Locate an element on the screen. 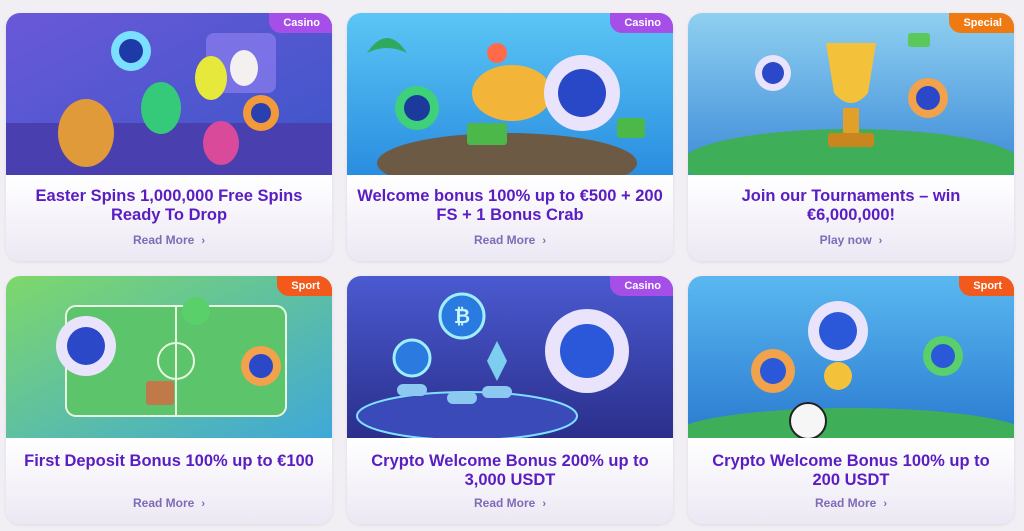 The height and width of the screenshot is (531, 1024). promo-image-easter-spins is located at coordinates (169, 94).